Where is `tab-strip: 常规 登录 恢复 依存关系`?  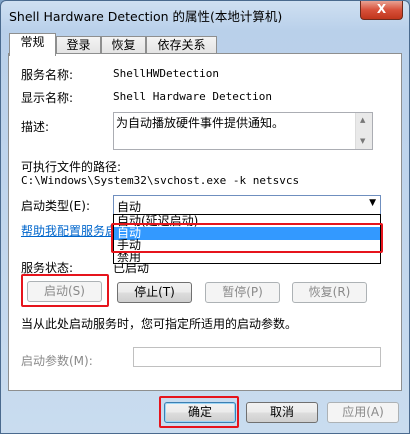
tab-strip: 常规 登录 恢复 依存关系 is located at coordinates (206, 44).